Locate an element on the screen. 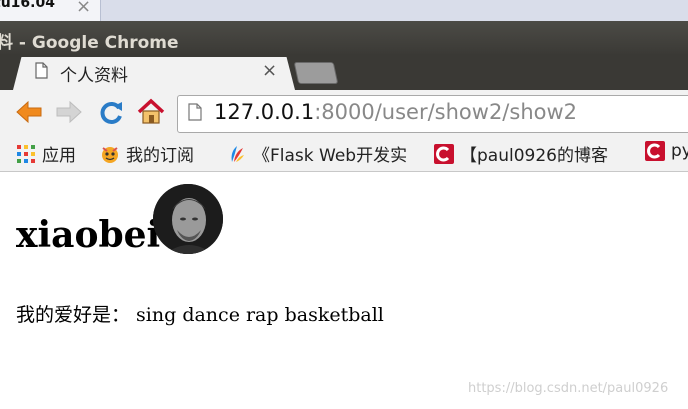 The image size is (688, 409). avatar is located at coordinates (188, 219).